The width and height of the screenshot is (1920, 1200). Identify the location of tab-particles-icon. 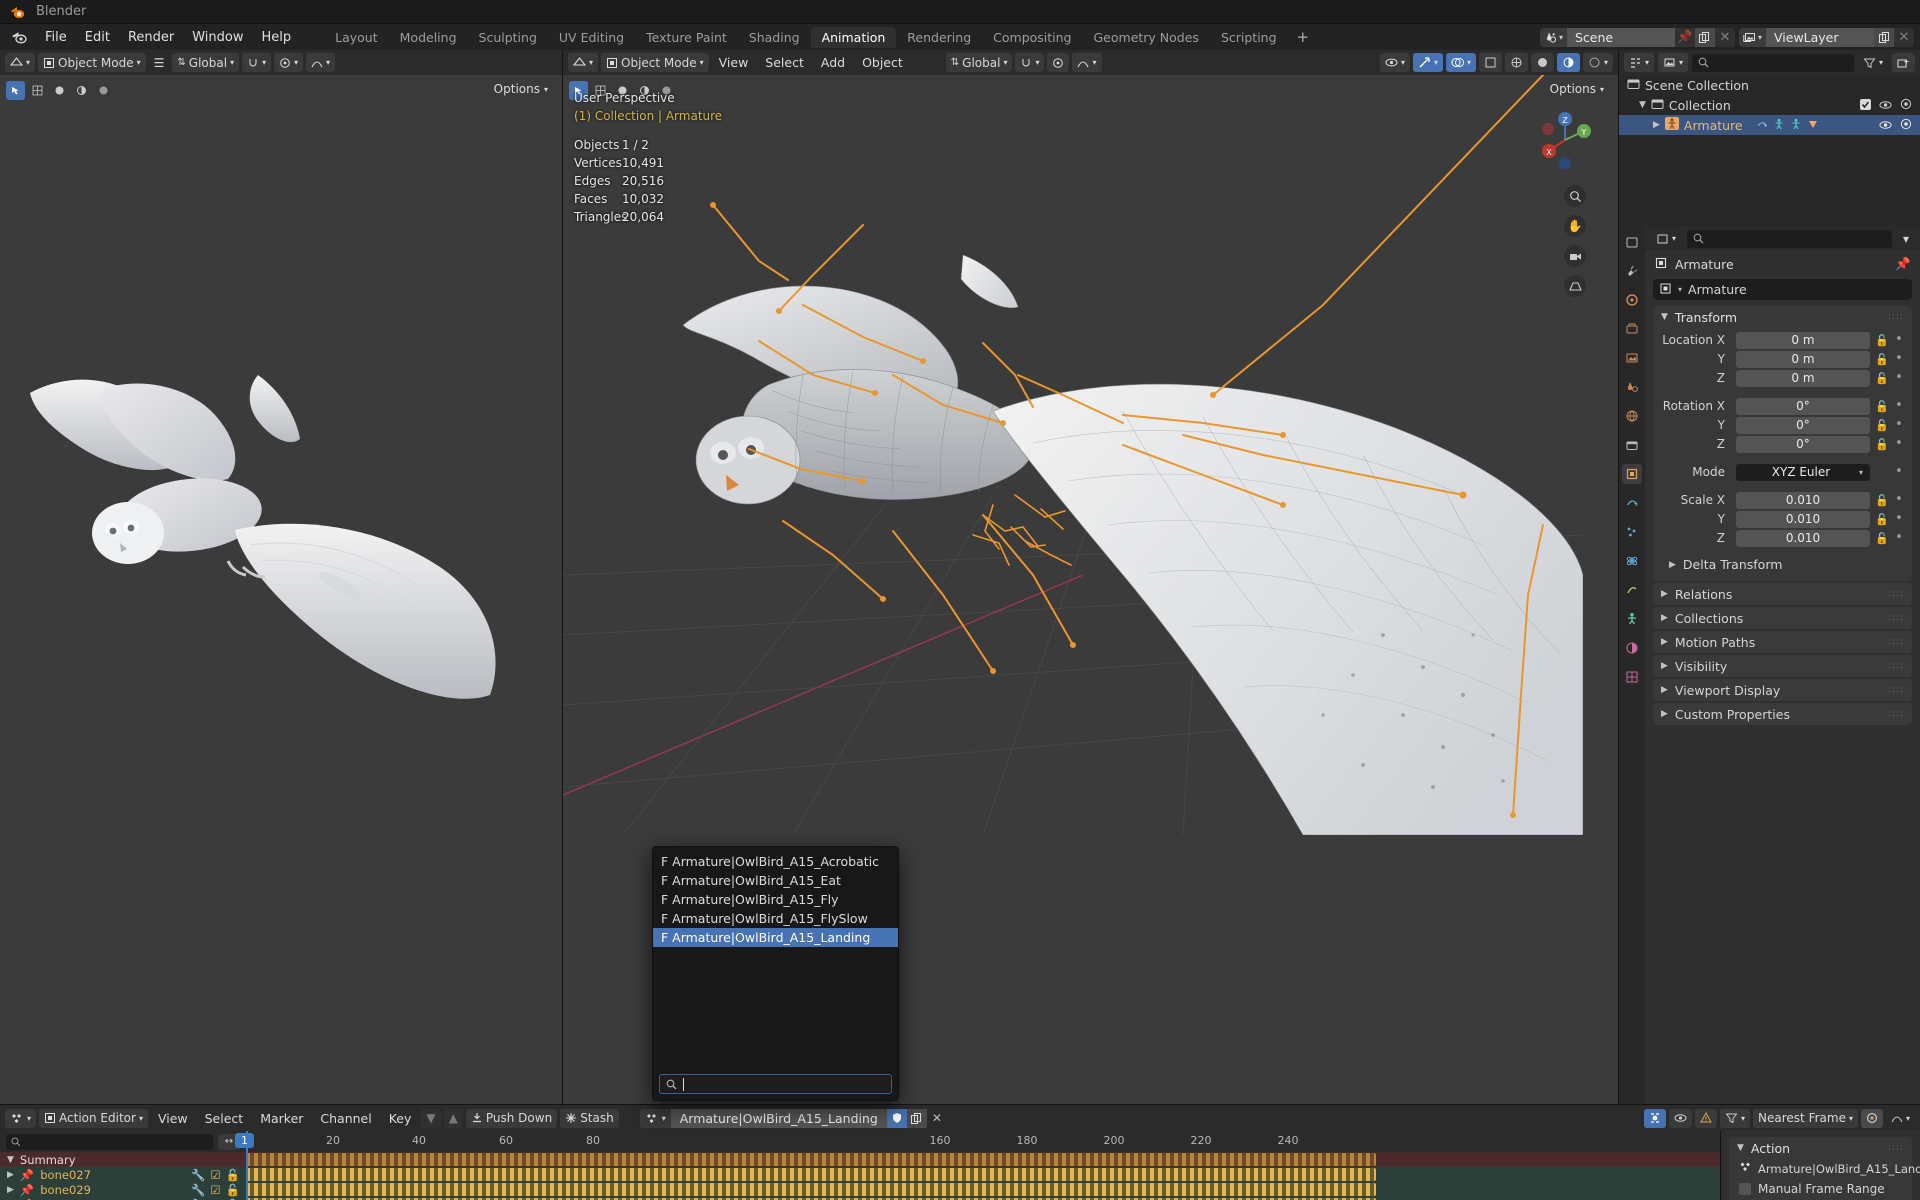
(1632, 532).